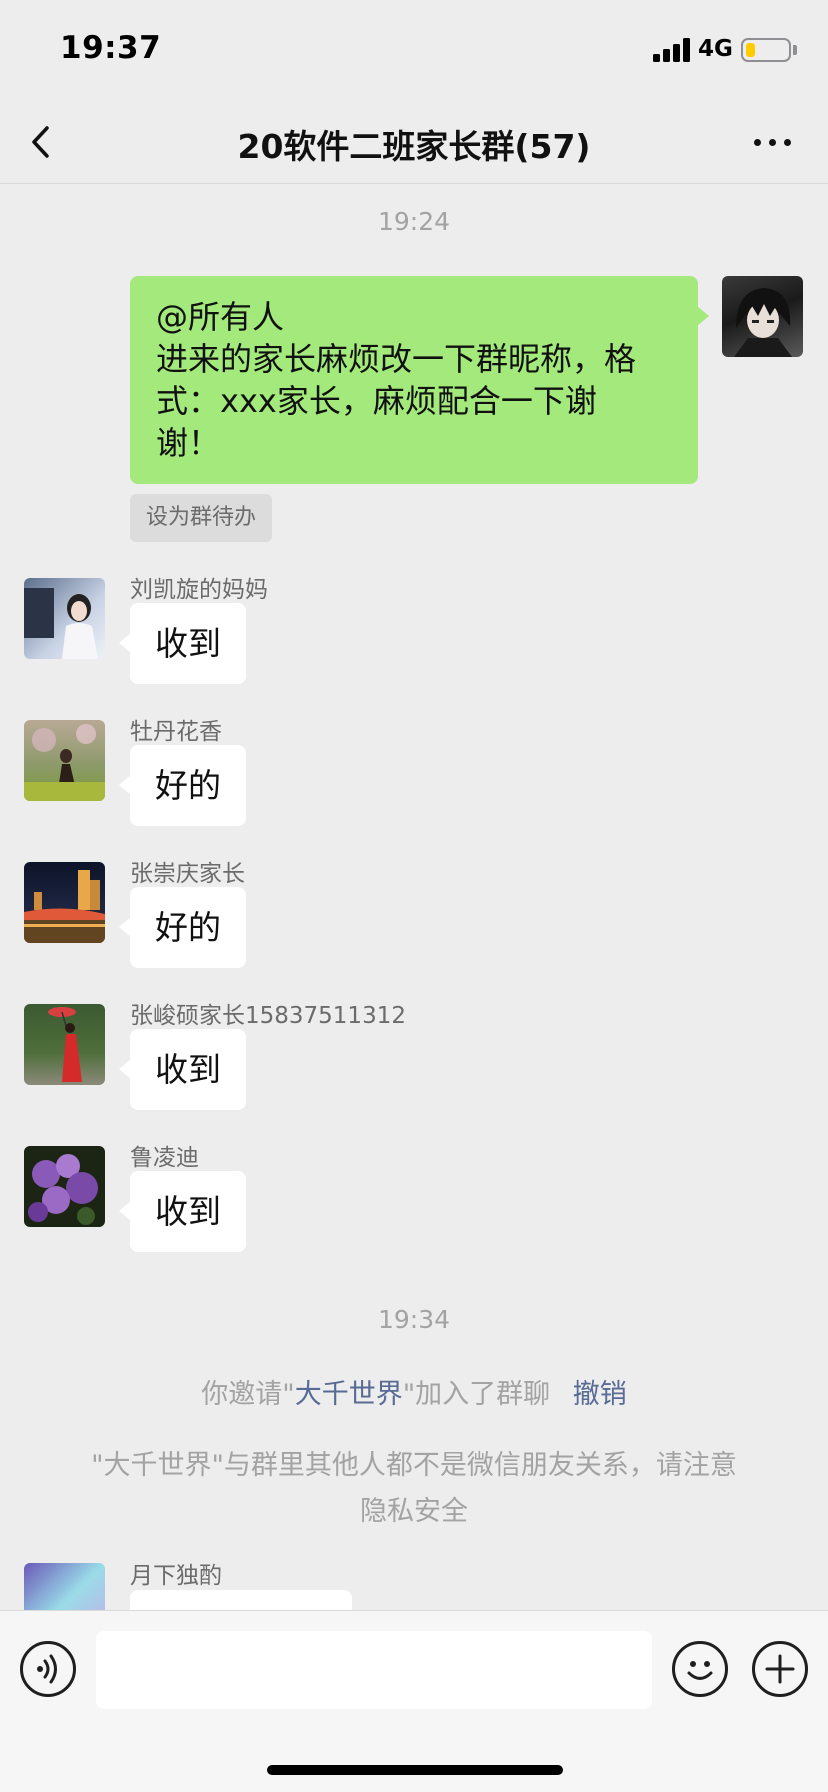  Describe the element at coordinates (111, 48) in the screenshot. I see `status-time: 19:37` at that location.